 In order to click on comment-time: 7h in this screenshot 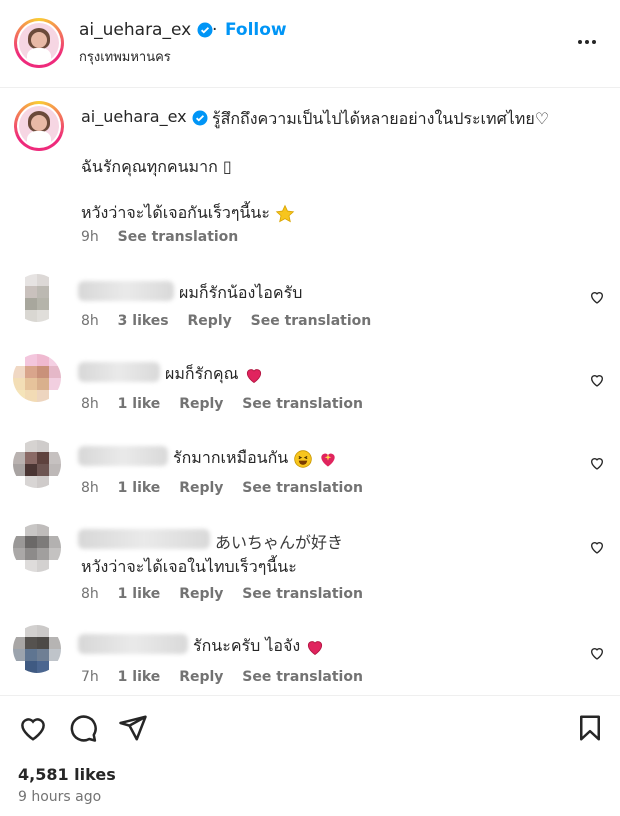, I will do `click(90, 677)`.